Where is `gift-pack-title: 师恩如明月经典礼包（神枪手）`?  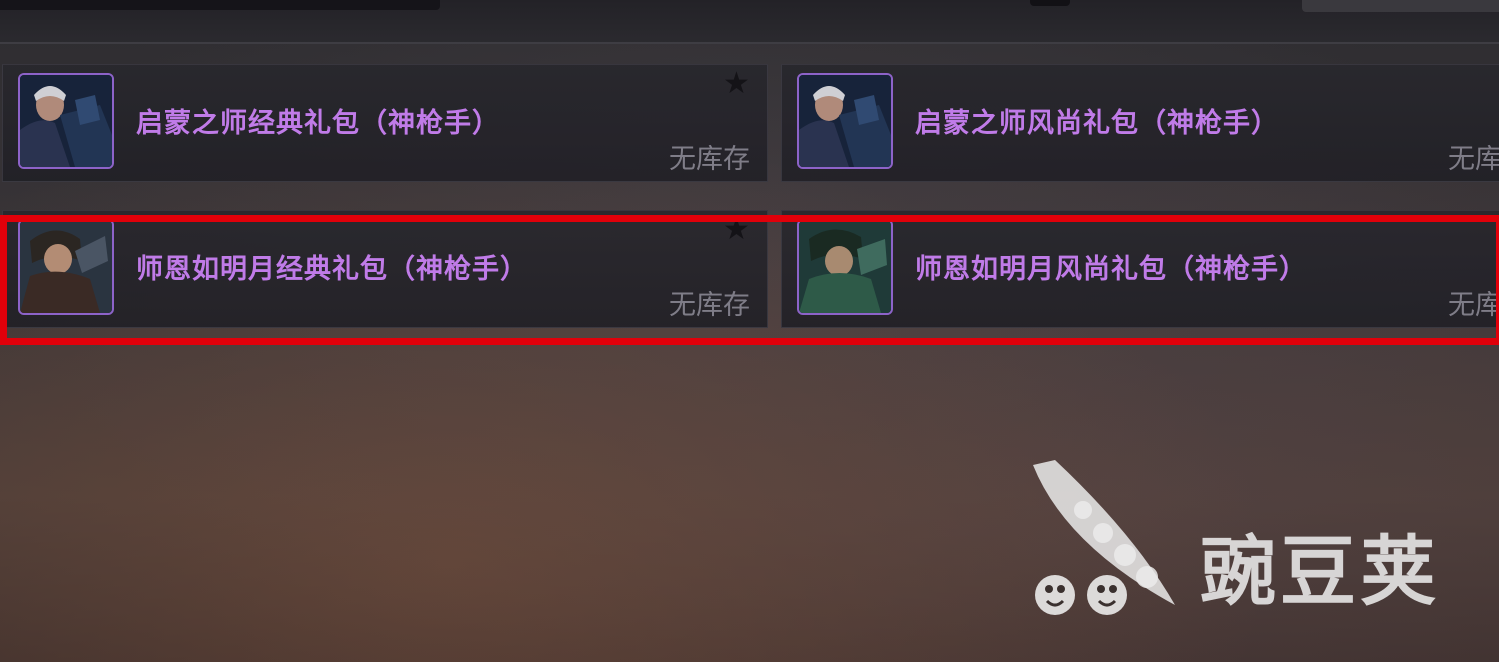
gift-pack-title: 师恩如明月经典礼包（神枪手） is located at coordinates (332, 269).